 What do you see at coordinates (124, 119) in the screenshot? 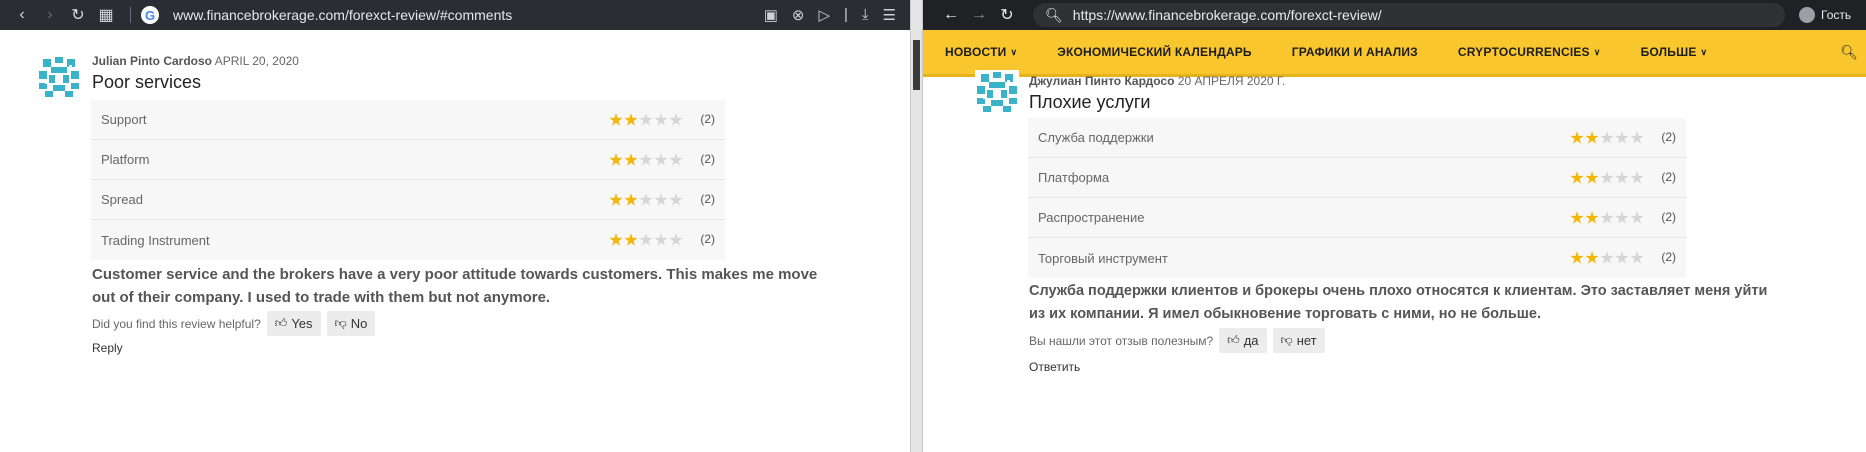
I see `rating-label: Support` at bounding box center [124, 119].